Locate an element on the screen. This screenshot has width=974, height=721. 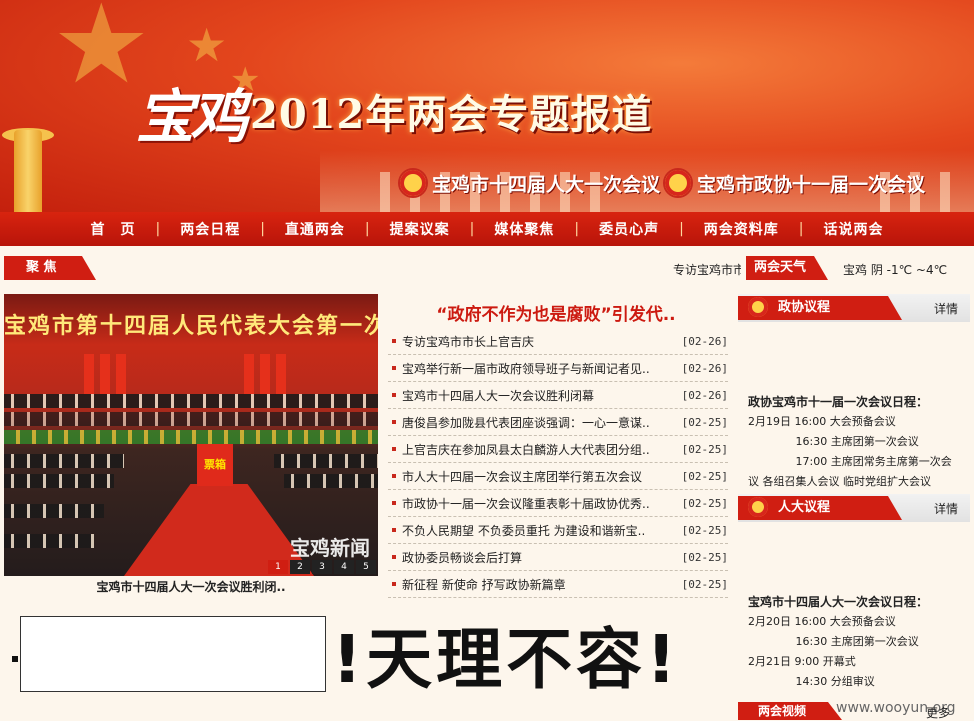
slide-page-1: 1 is located at coordinates (278, 567).